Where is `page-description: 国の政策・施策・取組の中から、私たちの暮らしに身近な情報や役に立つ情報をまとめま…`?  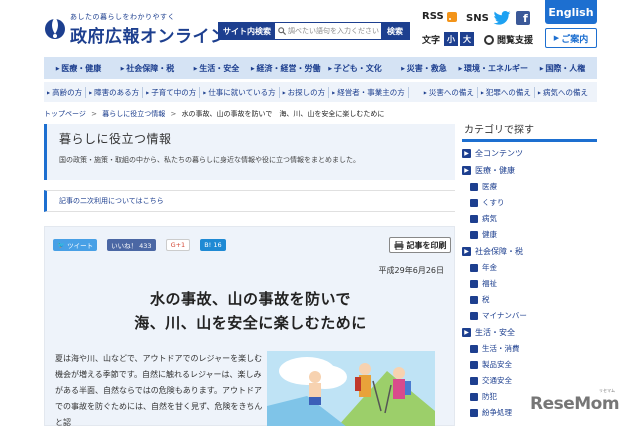
page-description: 国の政策・施策・取組の中から、私たちの暮らしに身近な情報や役に立つ情報をまとめま… is located at coordinates (209, 160).